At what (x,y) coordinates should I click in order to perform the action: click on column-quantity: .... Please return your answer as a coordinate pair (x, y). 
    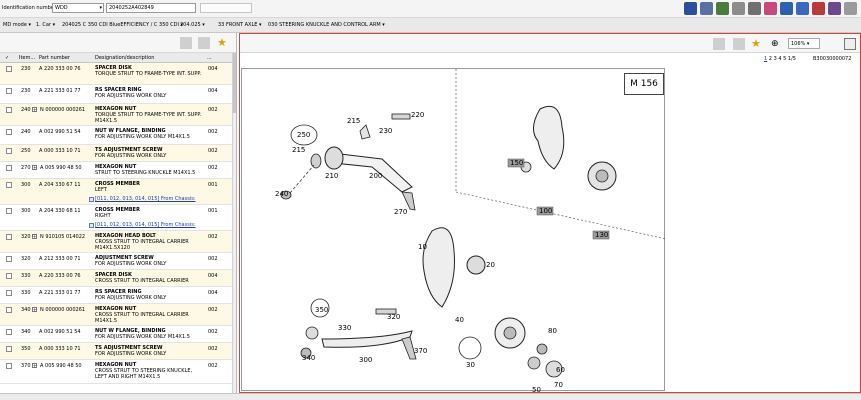
    Looking at the image, I should click on (209, 58).